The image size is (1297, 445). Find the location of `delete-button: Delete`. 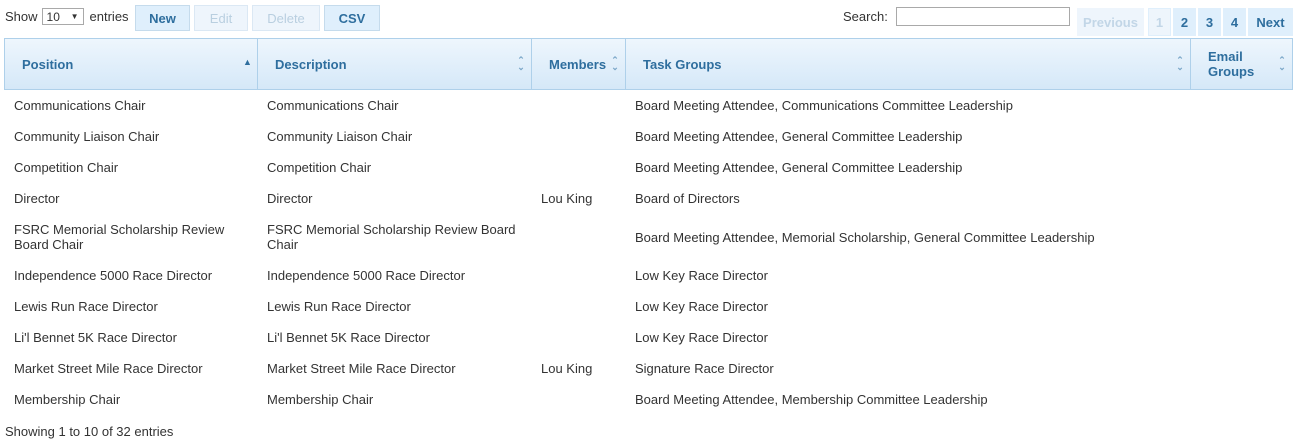

delete-button: Delete is located at coordinates (286, 18).